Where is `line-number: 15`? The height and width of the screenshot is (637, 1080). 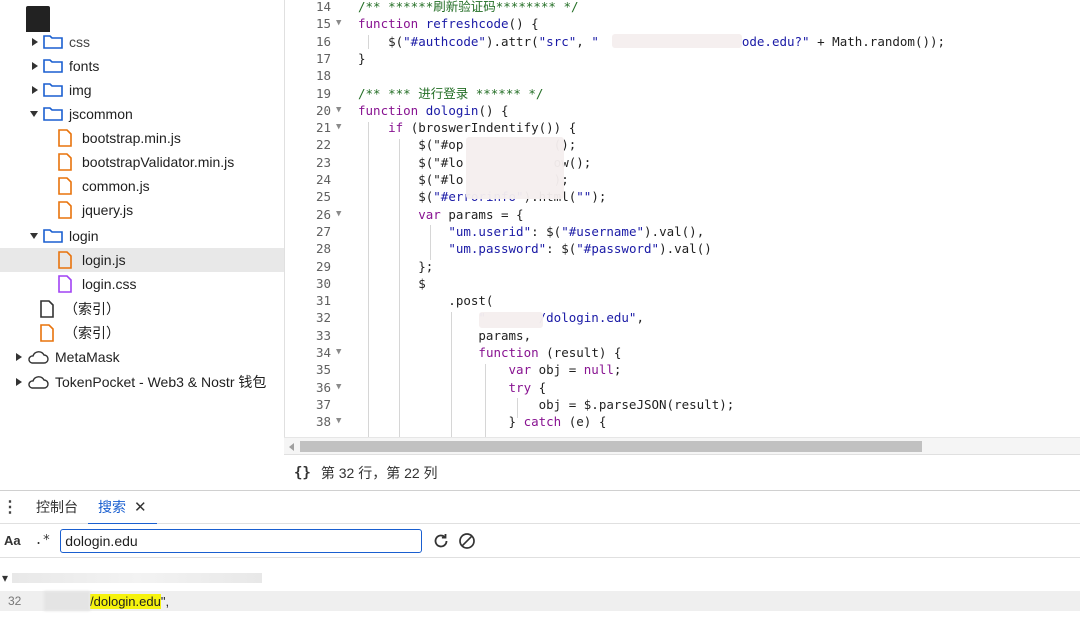
line-number: 15 is located at coordinates (323, 24).